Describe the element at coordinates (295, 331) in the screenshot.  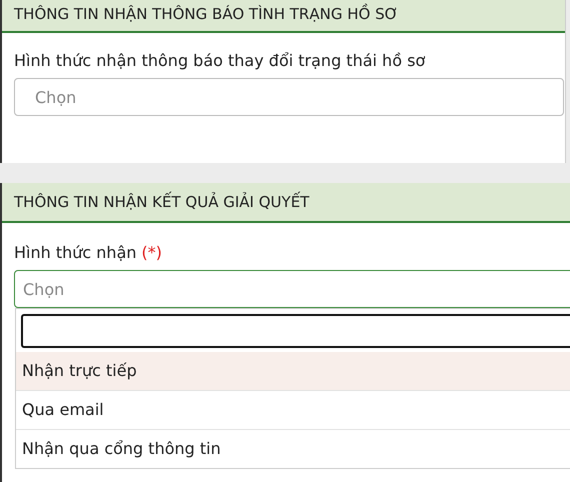
I see `search-field` at that location.